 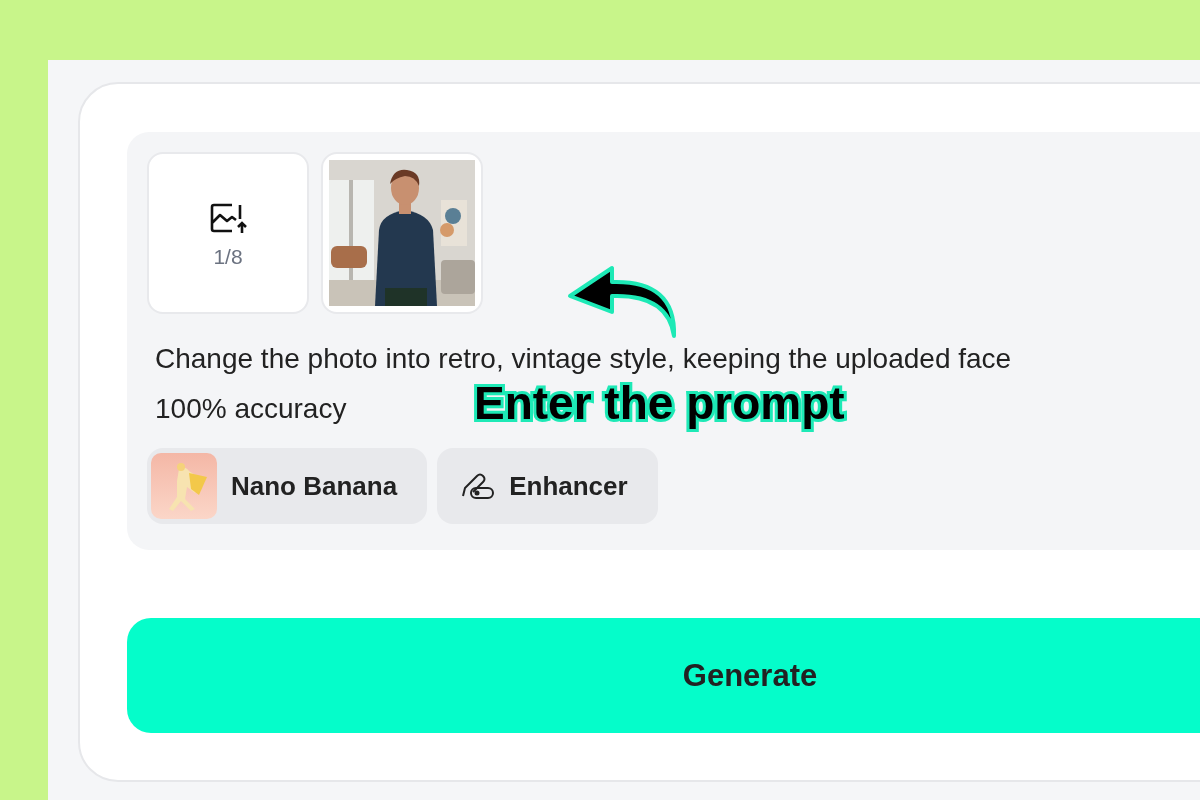 What do you see at coordinates (228, 233) in the screenshot?
I see `upload-button: 1/8` at bounding box center [228, 233].